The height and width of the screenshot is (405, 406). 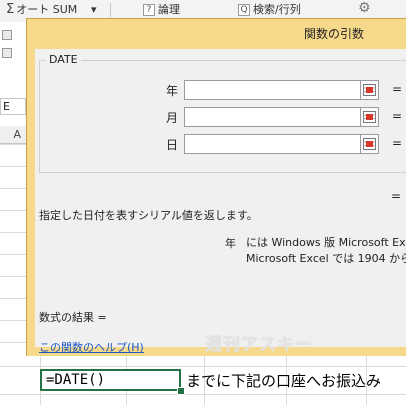 I want to click on arg-label-year: 年, so click(x=172, y=91).